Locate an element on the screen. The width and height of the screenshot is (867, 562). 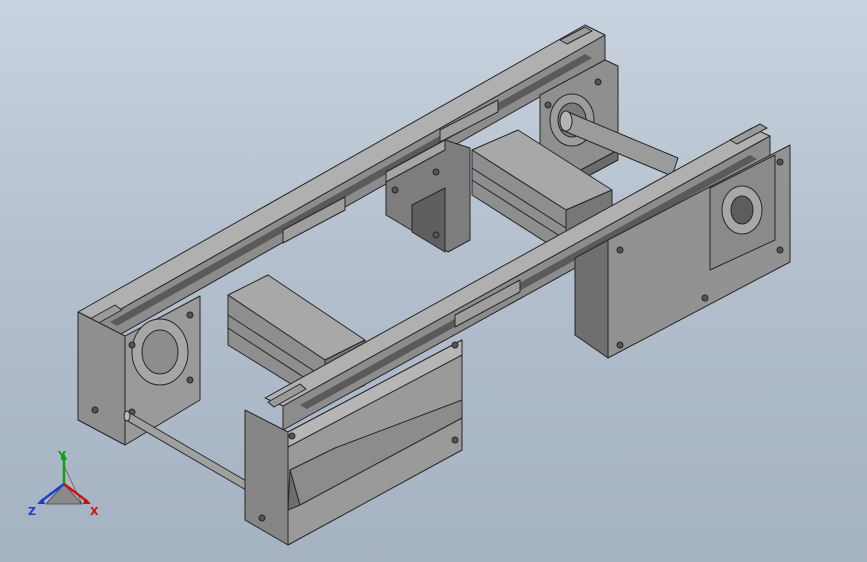
front-shaft is located at coordinates (186, 450).